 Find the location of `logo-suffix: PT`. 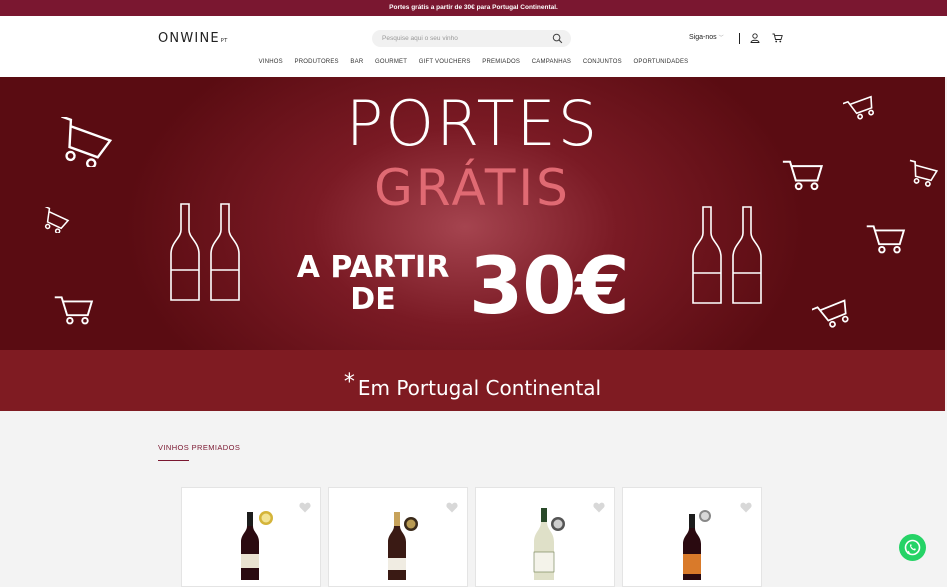

logo-suffix: PT is located at coordinates (224, 41).